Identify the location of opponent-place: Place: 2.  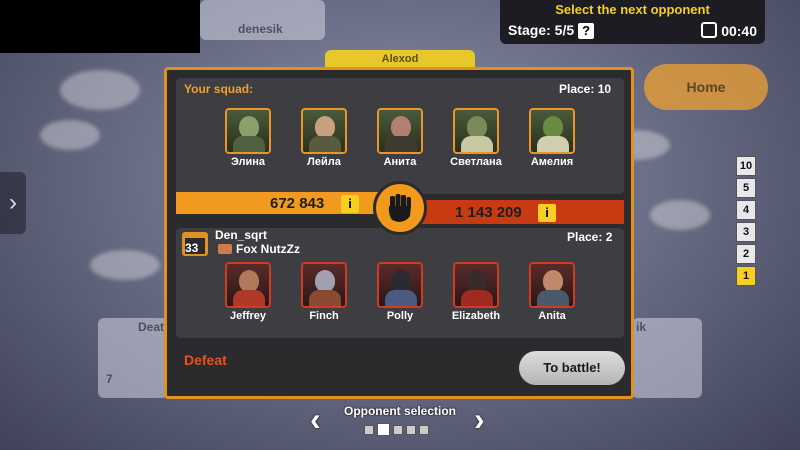
(590, 237).